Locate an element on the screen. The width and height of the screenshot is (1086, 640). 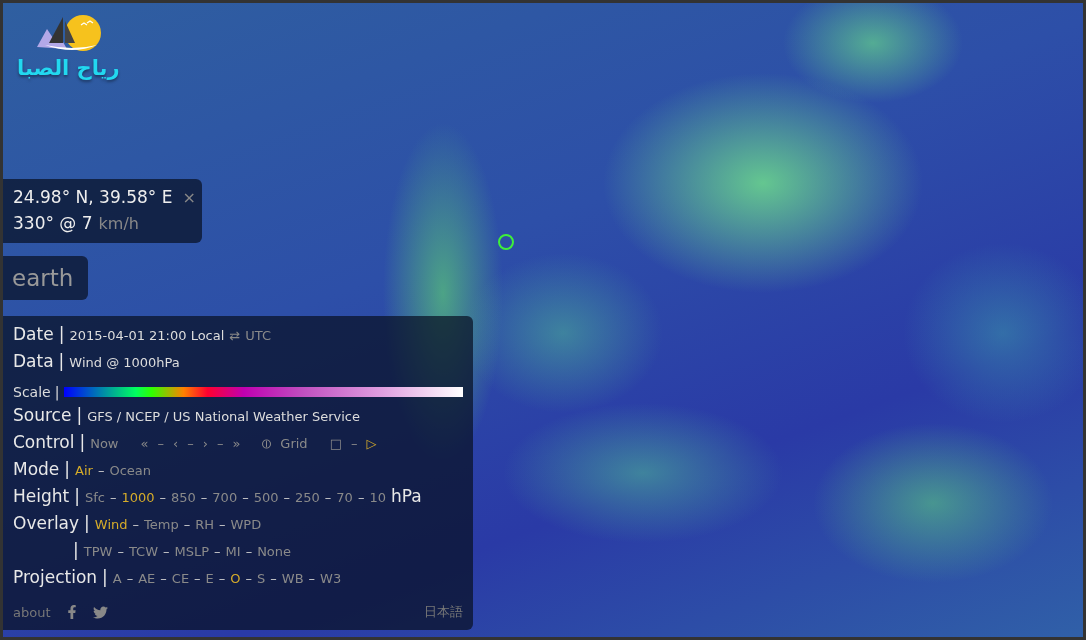
wind-unit: km/h is located at coordinates (118, 223).